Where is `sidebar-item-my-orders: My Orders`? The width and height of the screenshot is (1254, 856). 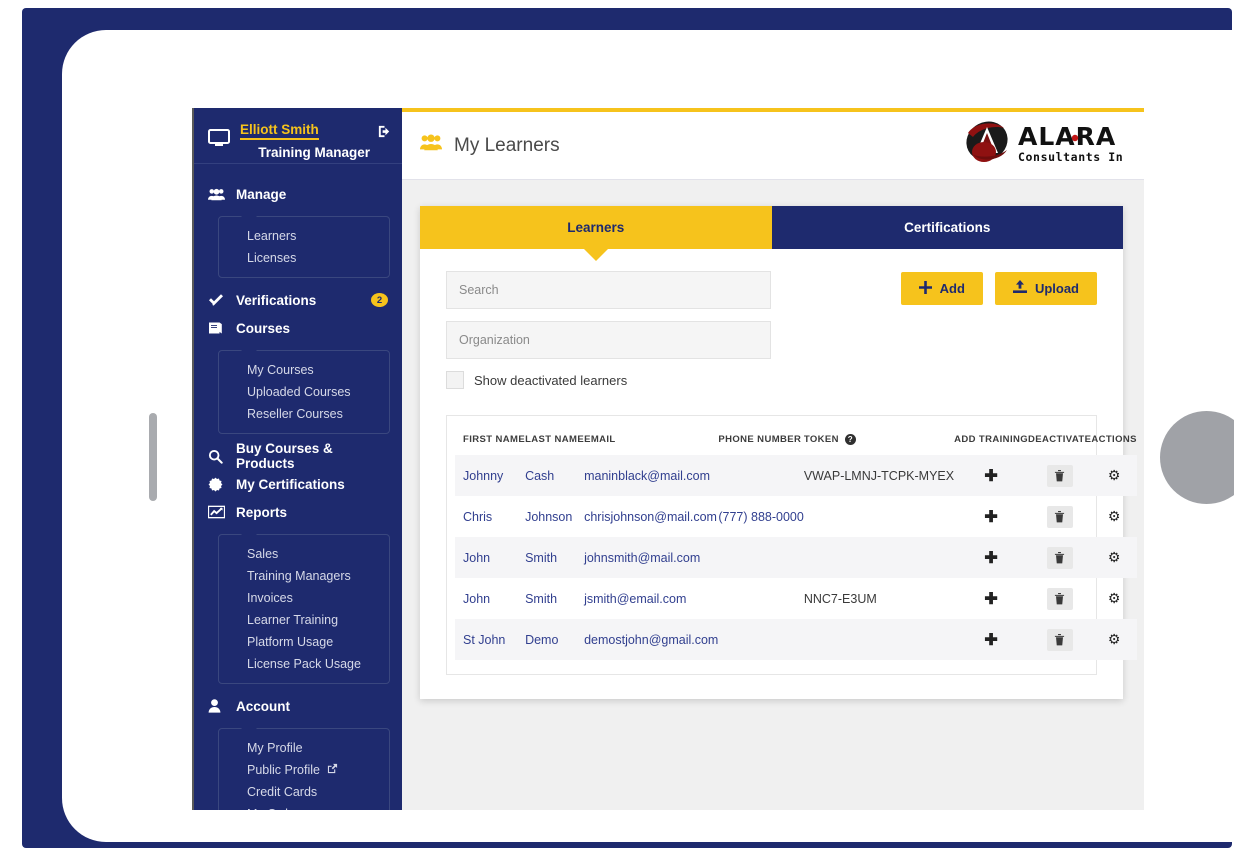
sidebar-item-my-orders: My Orders is located at coordinates (304, 806).